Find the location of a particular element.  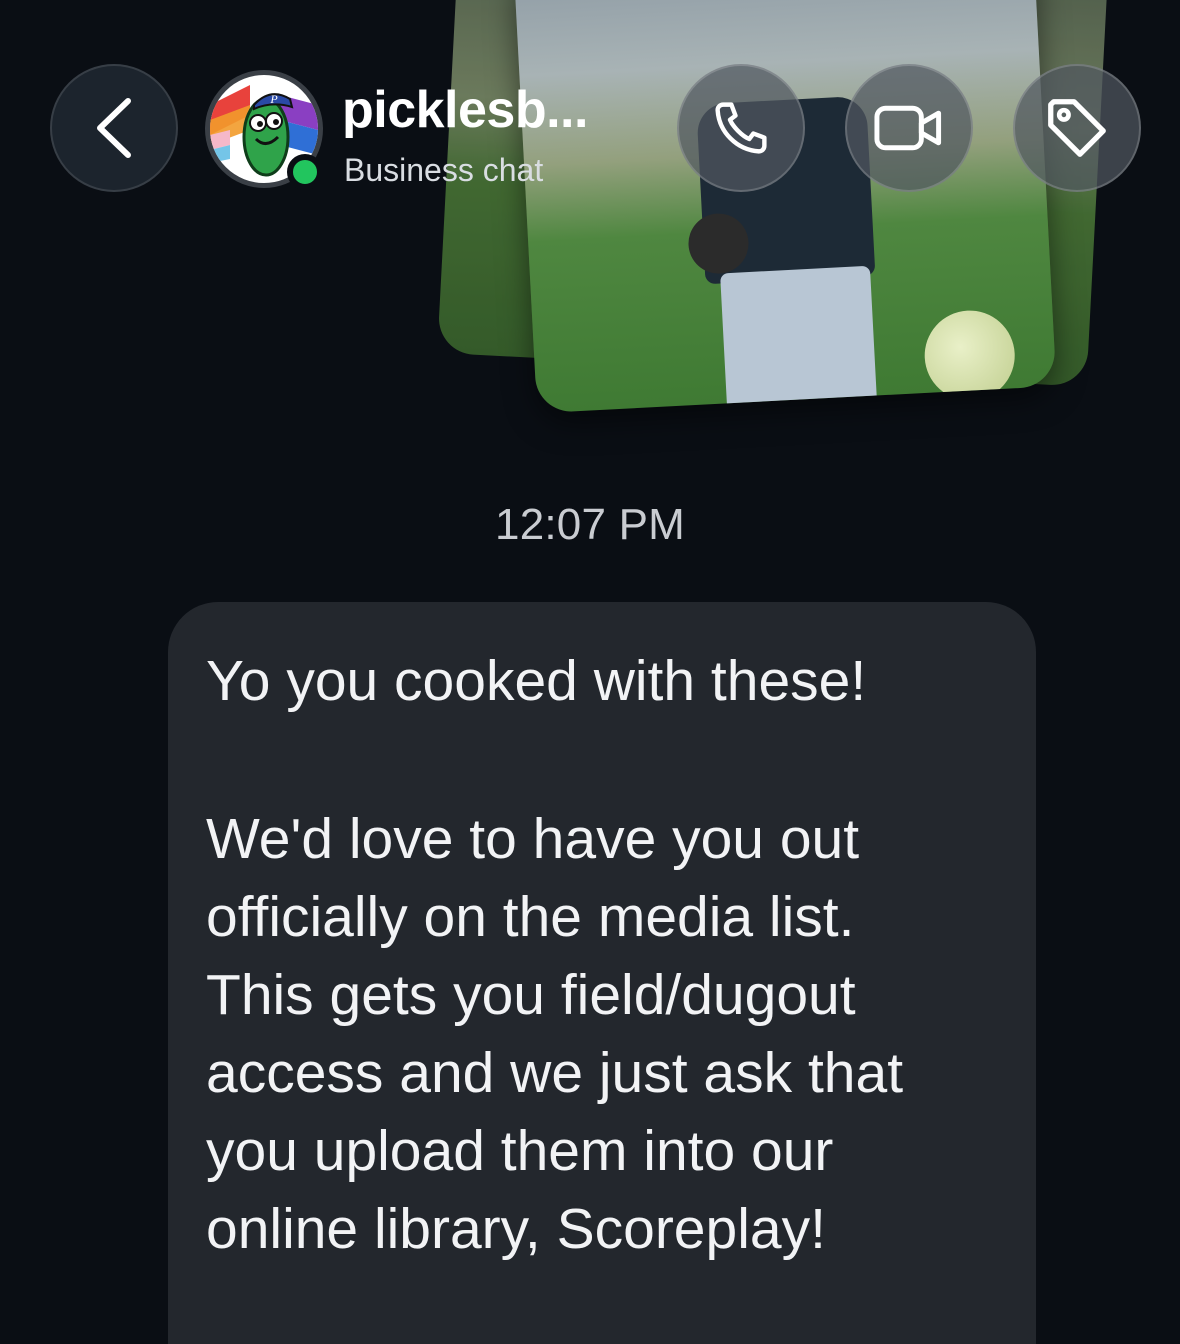

video-call-button is located at coordinates (909, 128).